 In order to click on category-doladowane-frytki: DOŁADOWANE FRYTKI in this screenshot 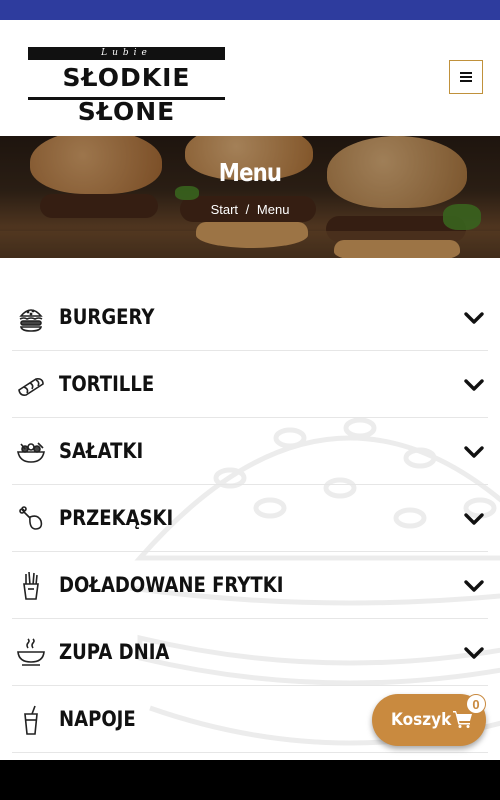, I will do `click(250, 585)`.